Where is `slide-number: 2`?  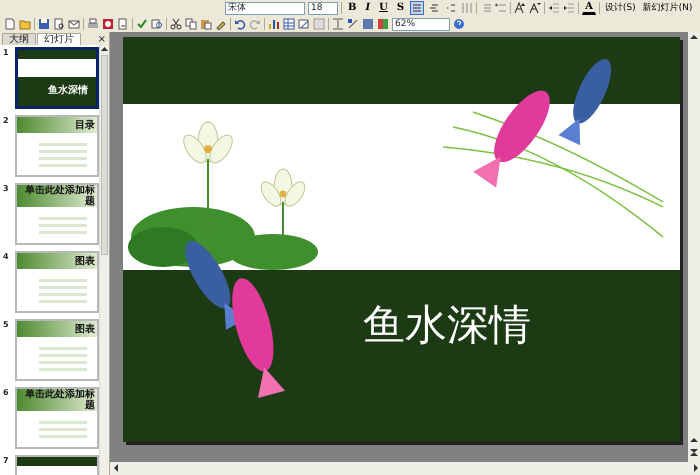 slide-number: 2 is located at coordinates (6, 121).